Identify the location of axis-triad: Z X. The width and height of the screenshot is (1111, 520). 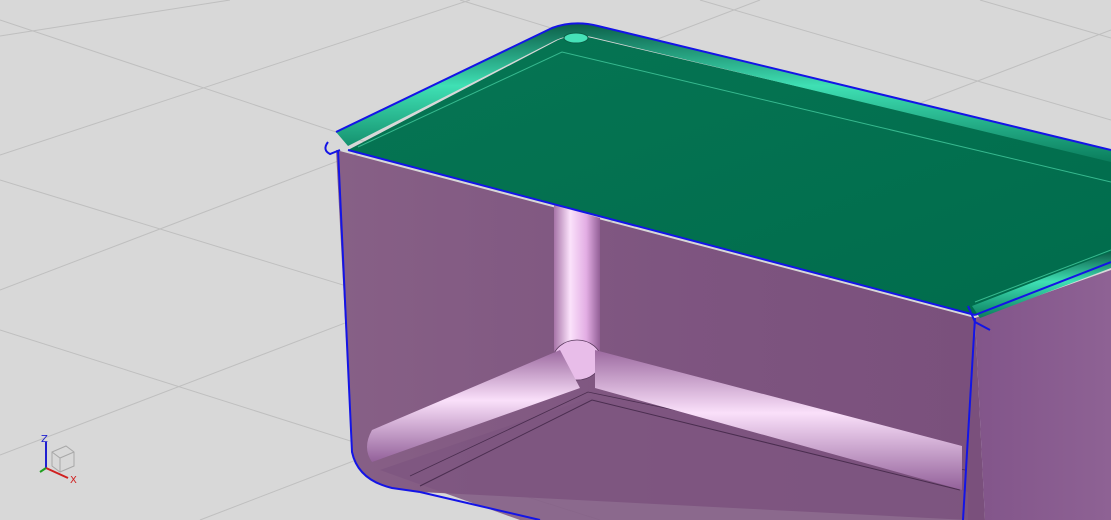
(58, 460).